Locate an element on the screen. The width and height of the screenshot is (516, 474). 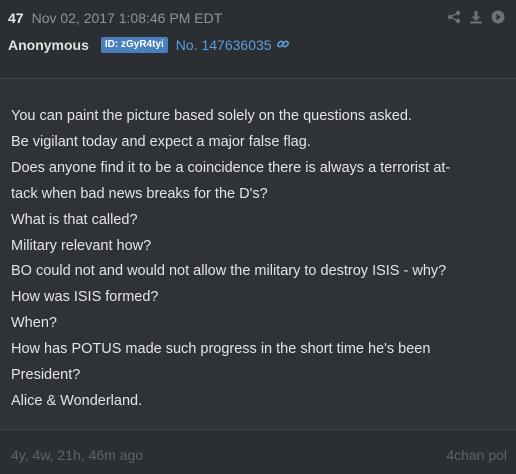
post-number-link-label: No. 147636035 is located at coordinates (223, 45).